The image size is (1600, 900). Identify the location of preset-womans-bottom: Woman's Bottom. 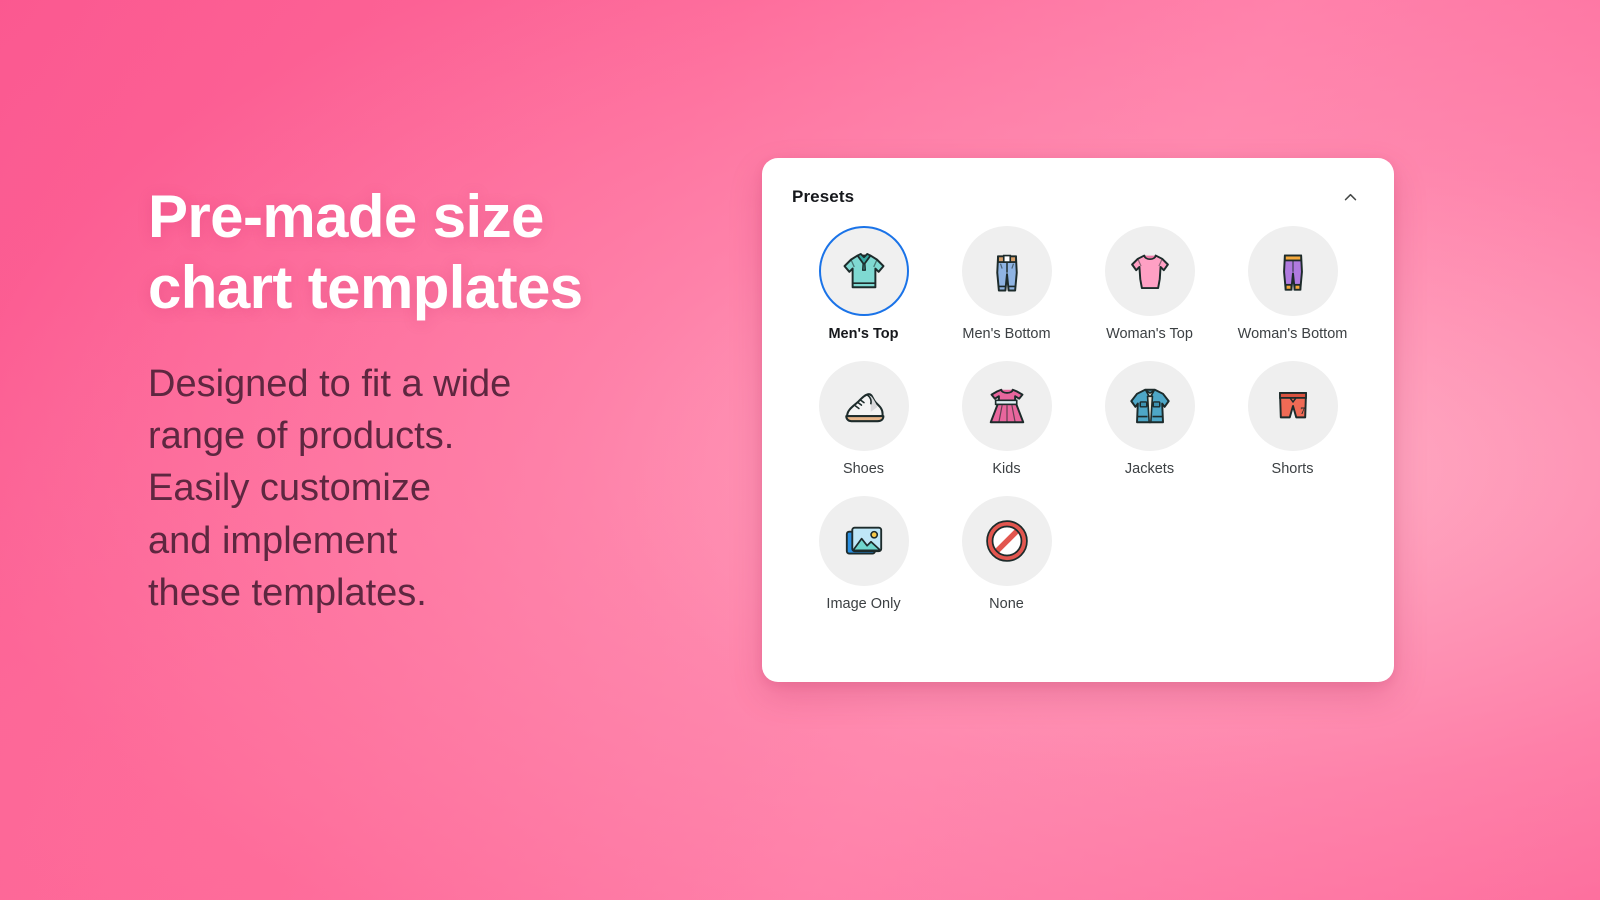
(1292, 284).